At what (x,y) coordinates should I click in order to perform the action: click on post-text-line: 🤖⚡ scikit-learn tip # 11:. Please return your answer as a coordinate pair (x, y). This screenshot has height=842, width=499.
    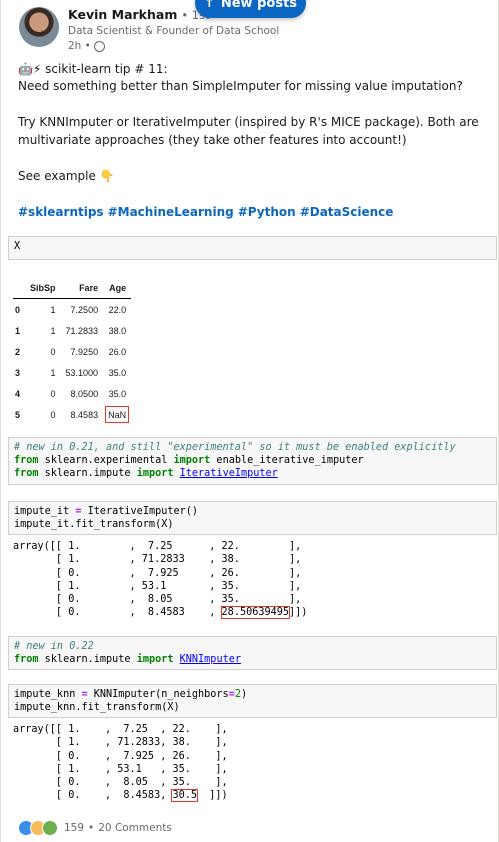
    Looking at the image, I should click on (93, 69).